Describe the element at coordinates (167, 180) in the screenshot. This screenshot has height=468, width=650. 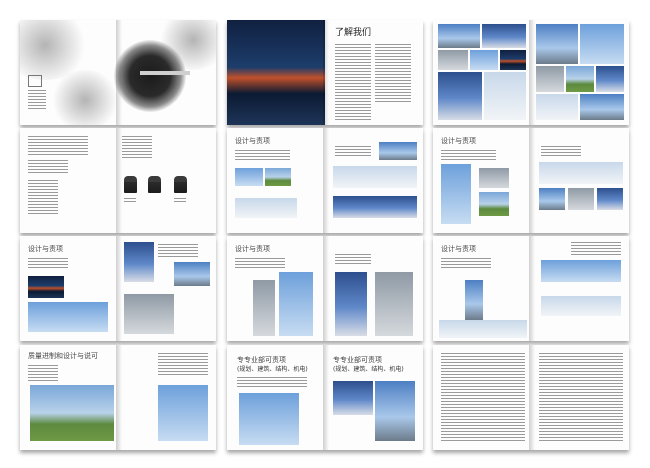
I see `team-right-page` at that location.